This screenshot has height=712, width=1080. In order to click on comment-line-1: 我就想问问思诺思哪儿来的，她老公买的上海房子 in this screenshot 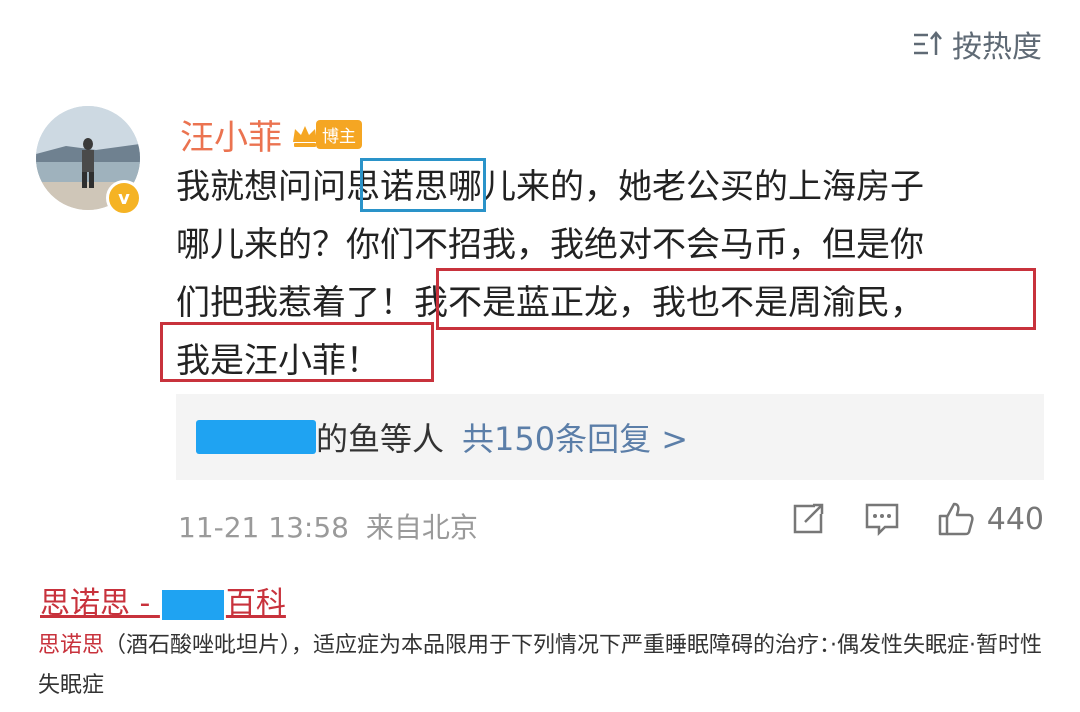, I will do `click(550, 187)`.